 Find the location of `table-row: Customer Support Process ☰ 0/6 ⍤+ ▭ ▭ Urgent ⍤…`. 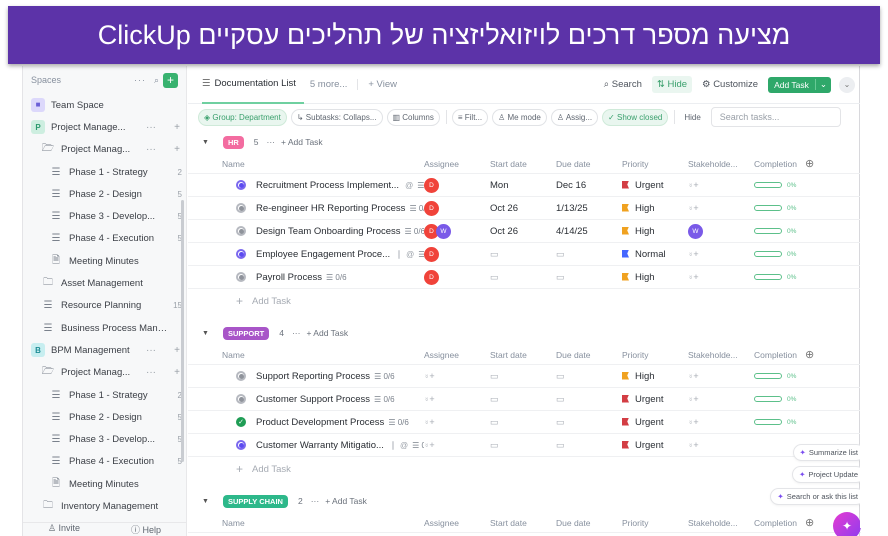

table-row: Customer Support Process ☰ 0/6 ⍤+ ▭ ▭ Urgent ⍤… is located at coordinates (524, 399).